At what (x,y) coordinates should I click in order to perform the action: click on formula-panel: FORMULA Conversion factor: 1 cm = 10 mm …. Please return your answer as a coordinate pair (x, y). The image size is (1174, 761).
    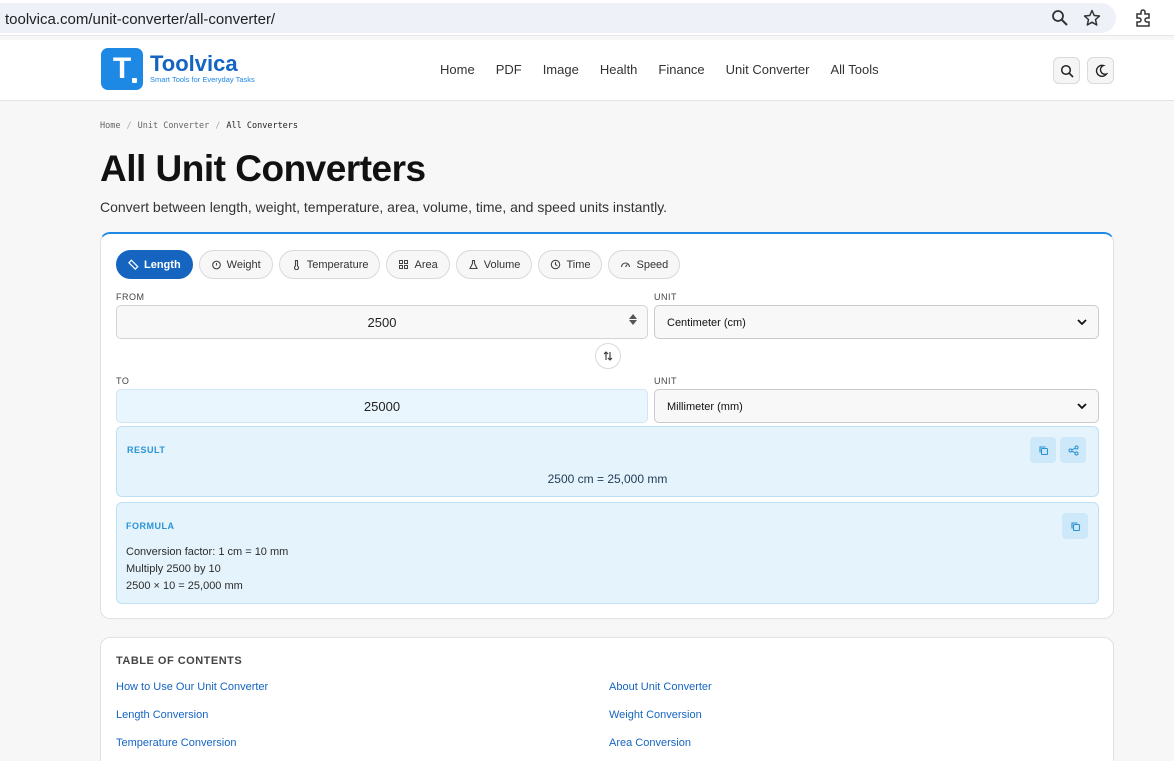
    Looking at the image, I should click on (607, 553).